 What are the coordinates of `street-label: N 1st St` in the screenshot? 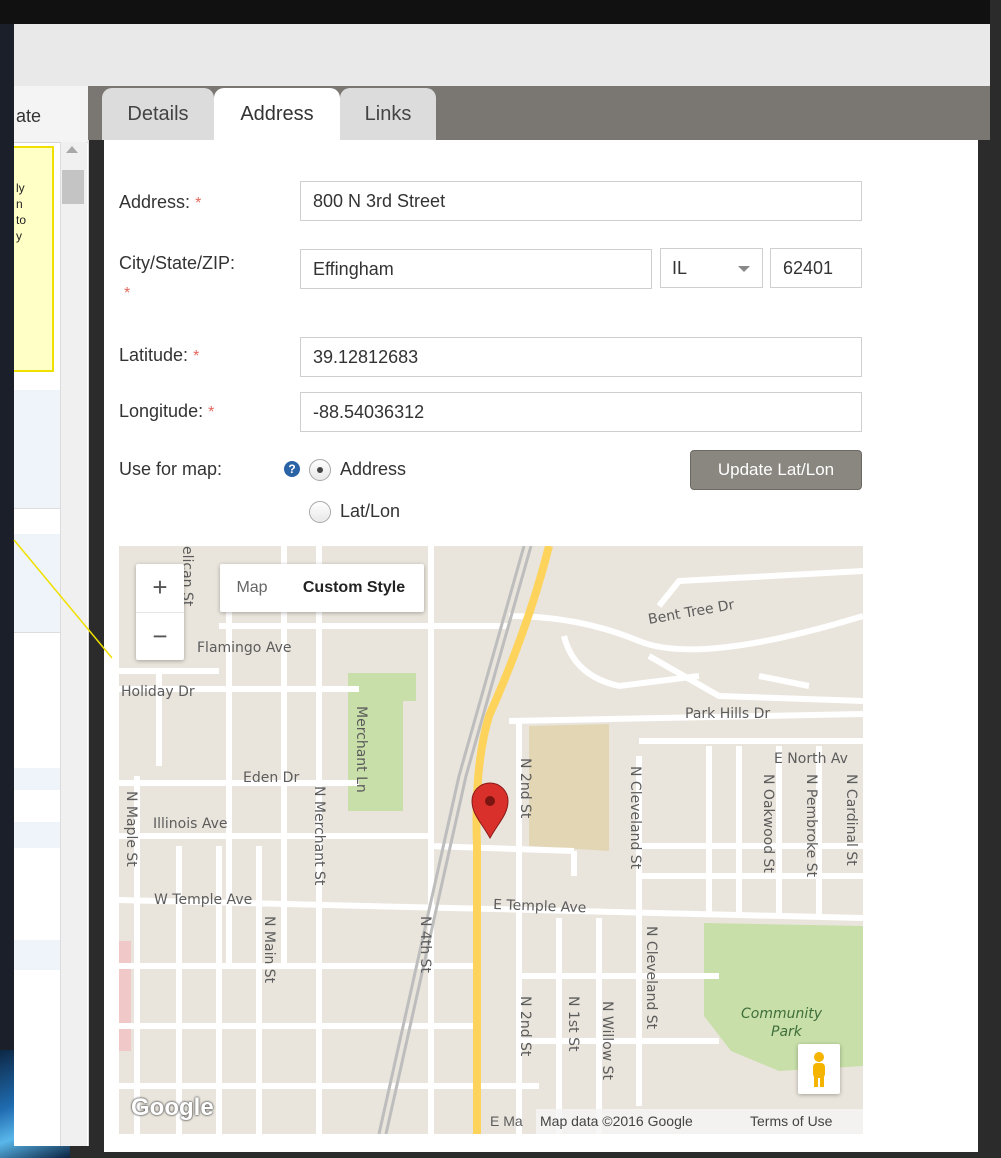 It's located at (573, 1024).